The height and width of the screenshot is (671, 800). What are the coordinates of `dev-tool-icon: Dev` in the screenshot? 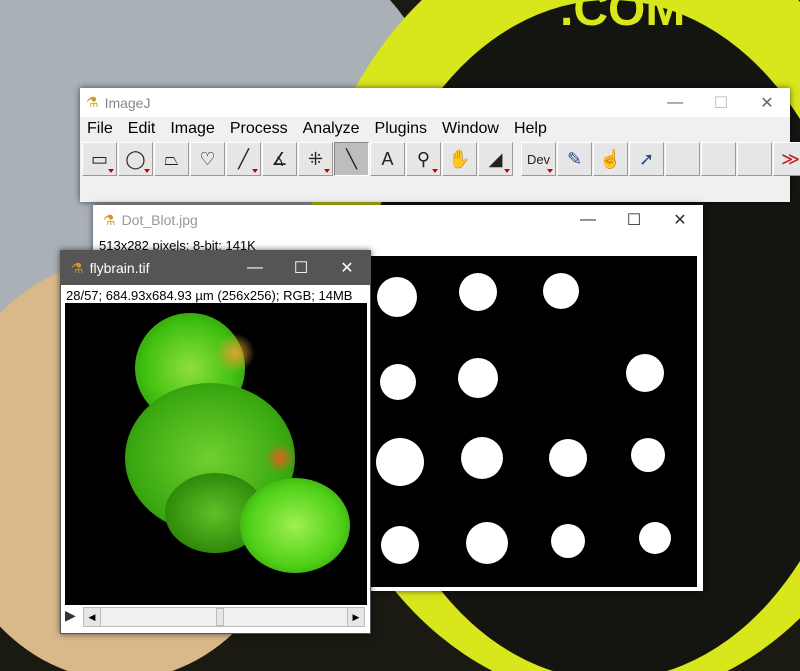 It's located at (538, 159).